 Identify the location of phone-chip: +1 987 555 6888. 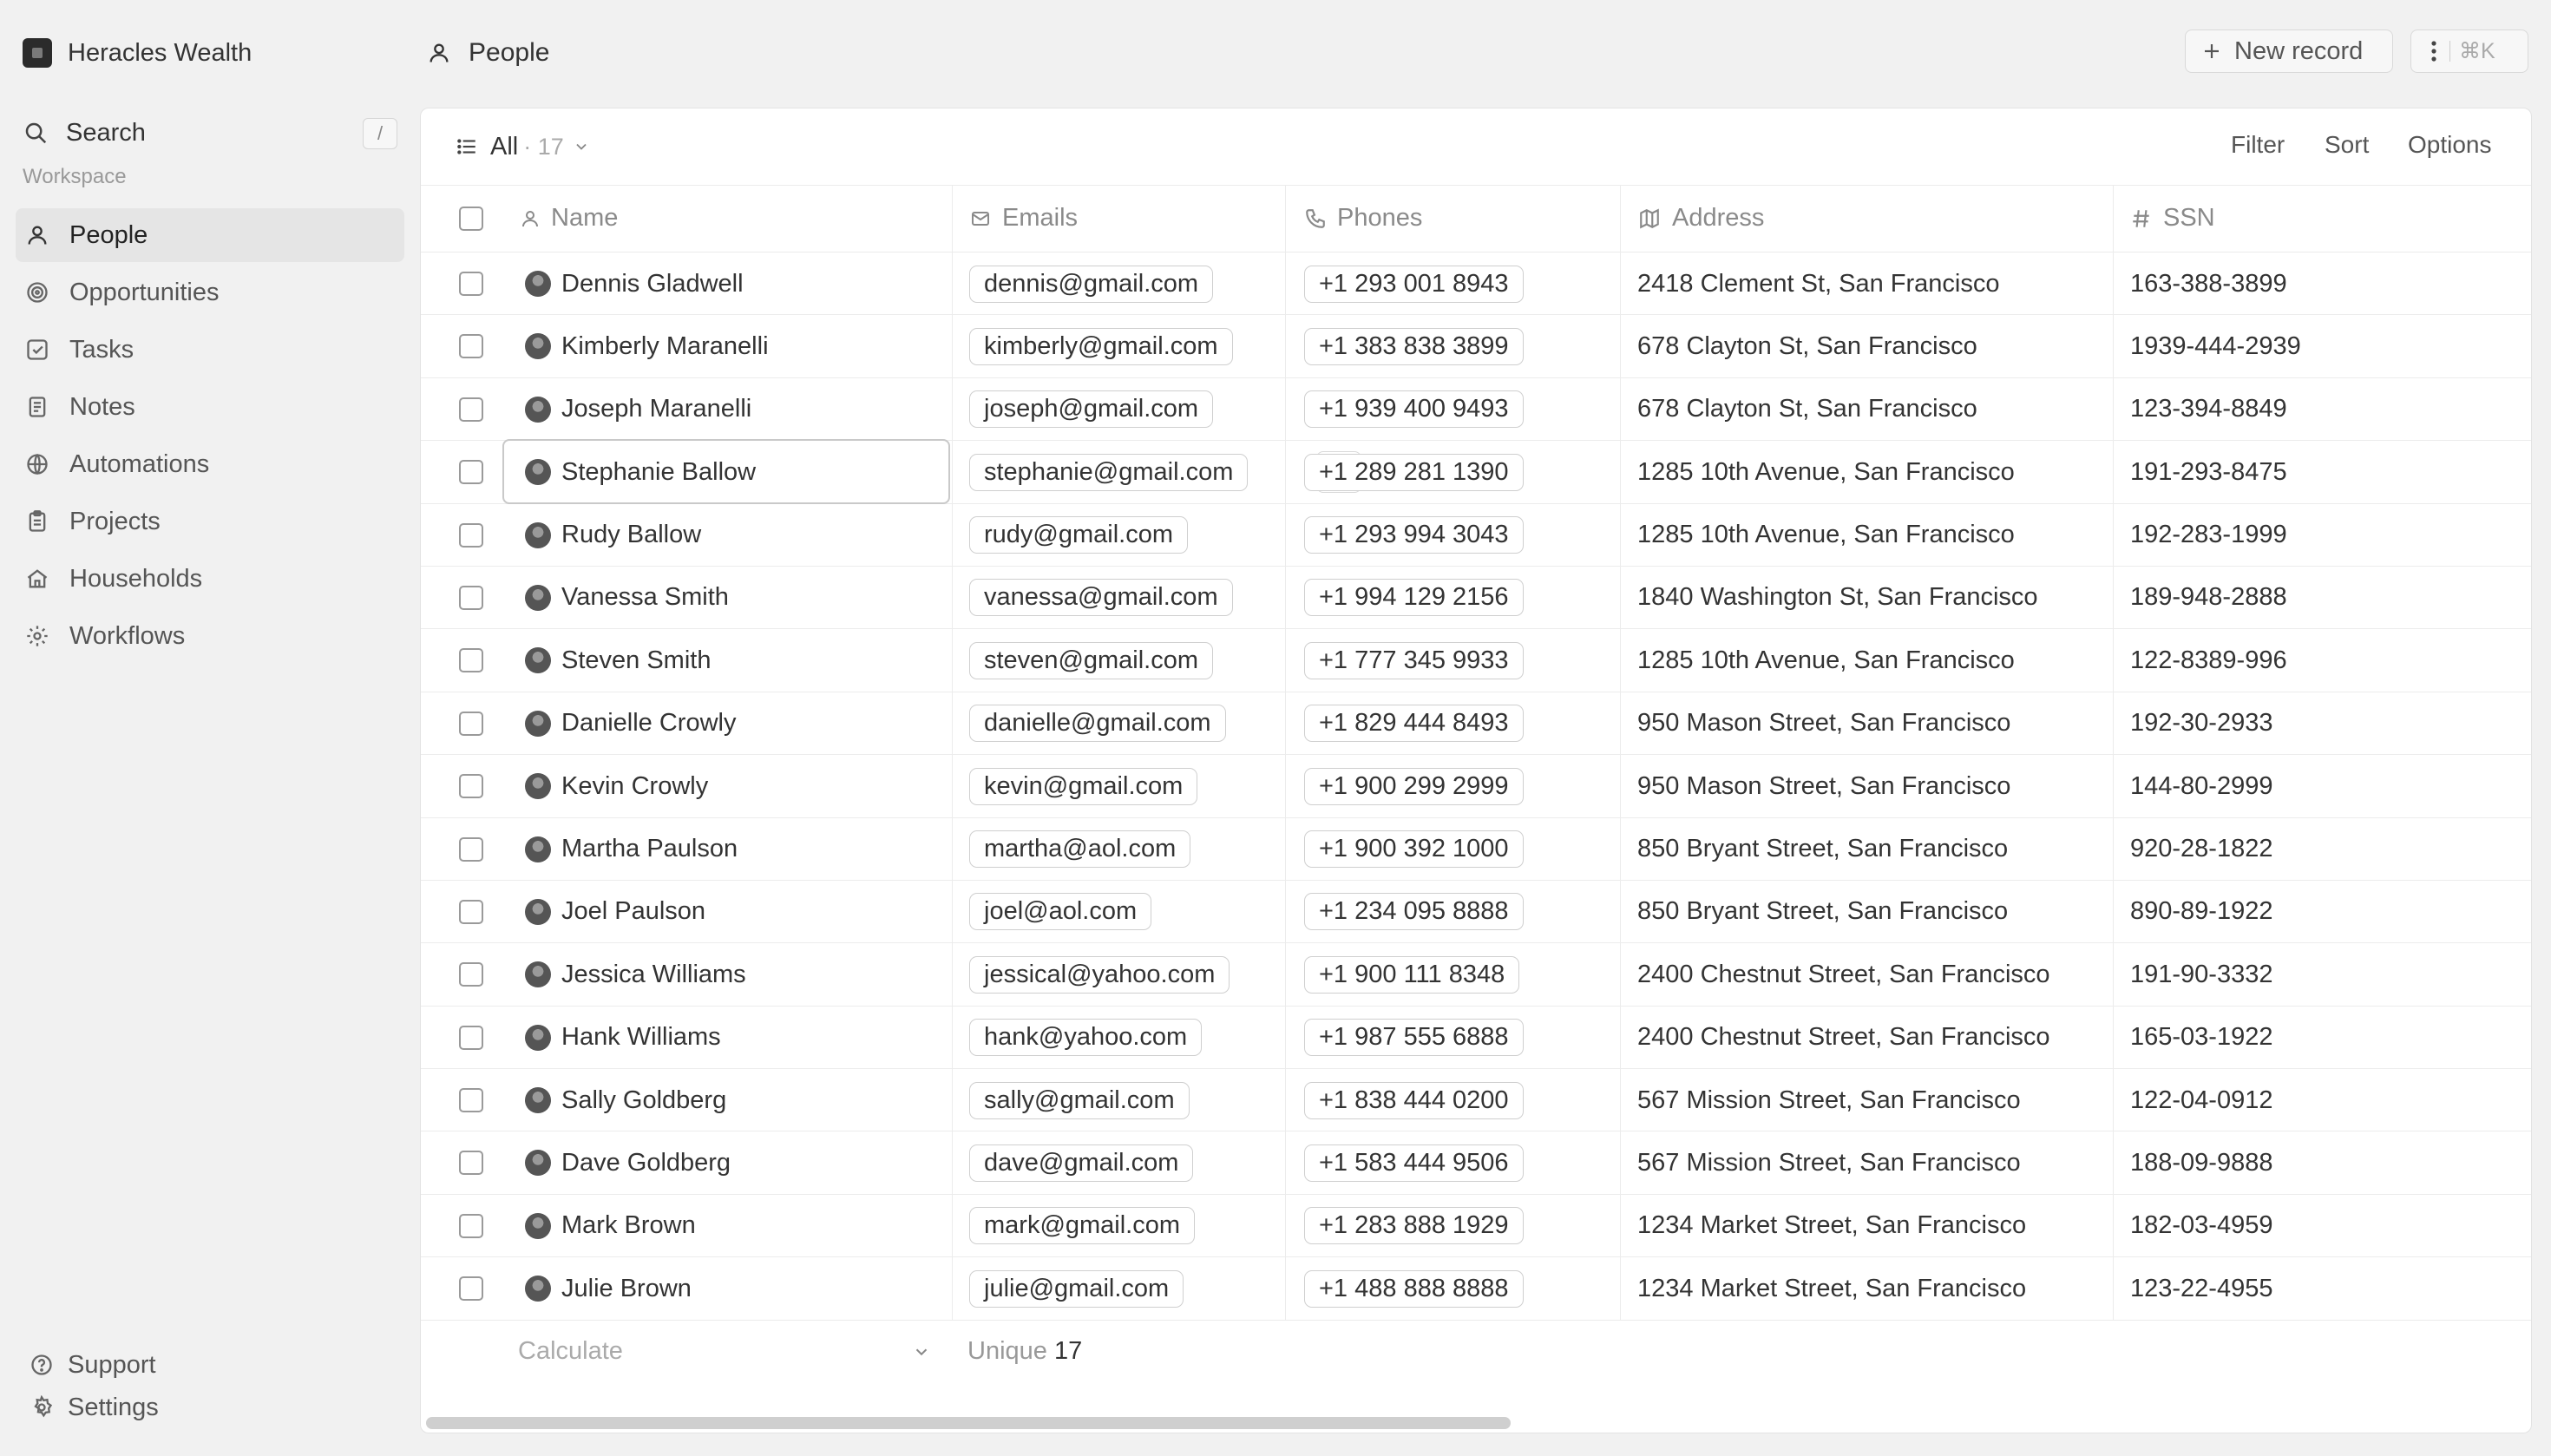
(1414, 1038).